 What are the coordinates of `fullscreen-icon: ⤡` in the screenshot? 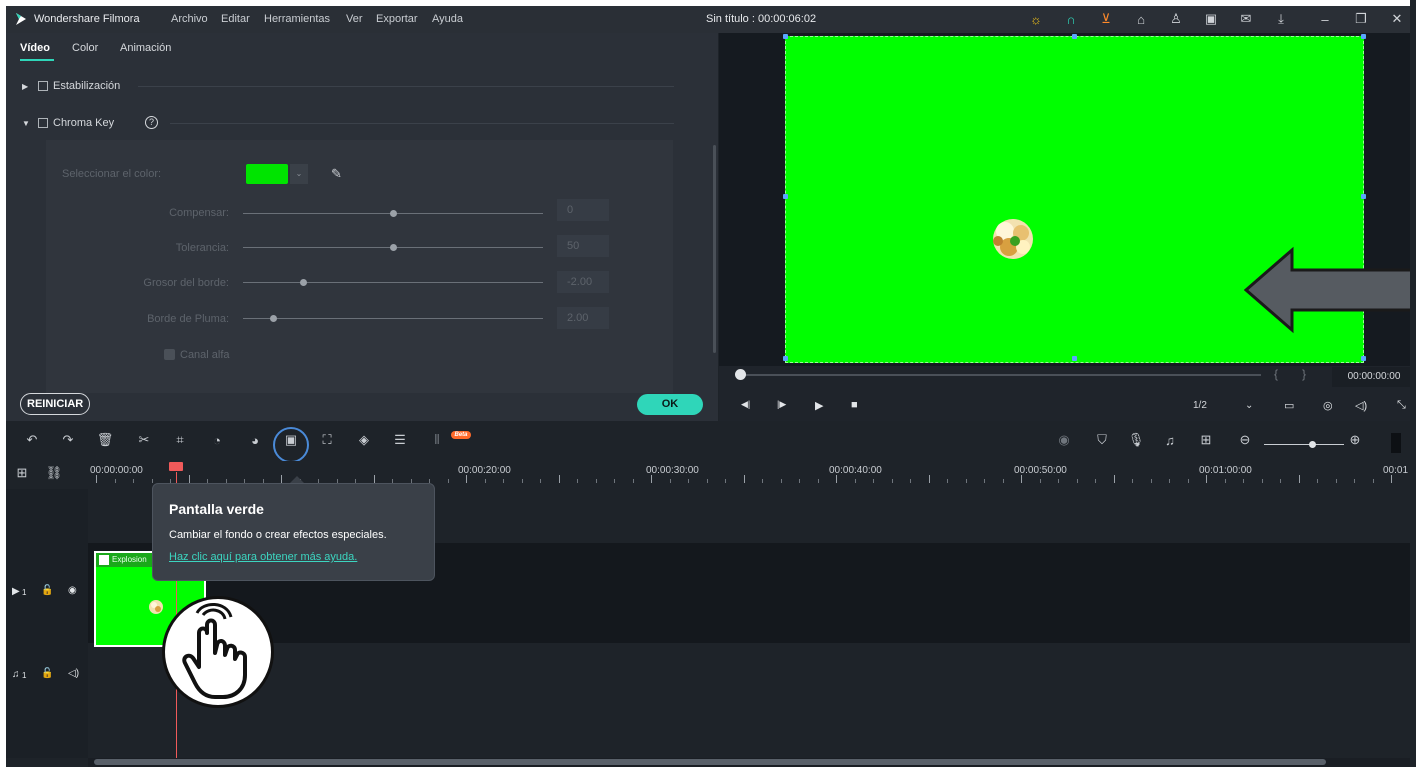 It's located at (1401, 405).